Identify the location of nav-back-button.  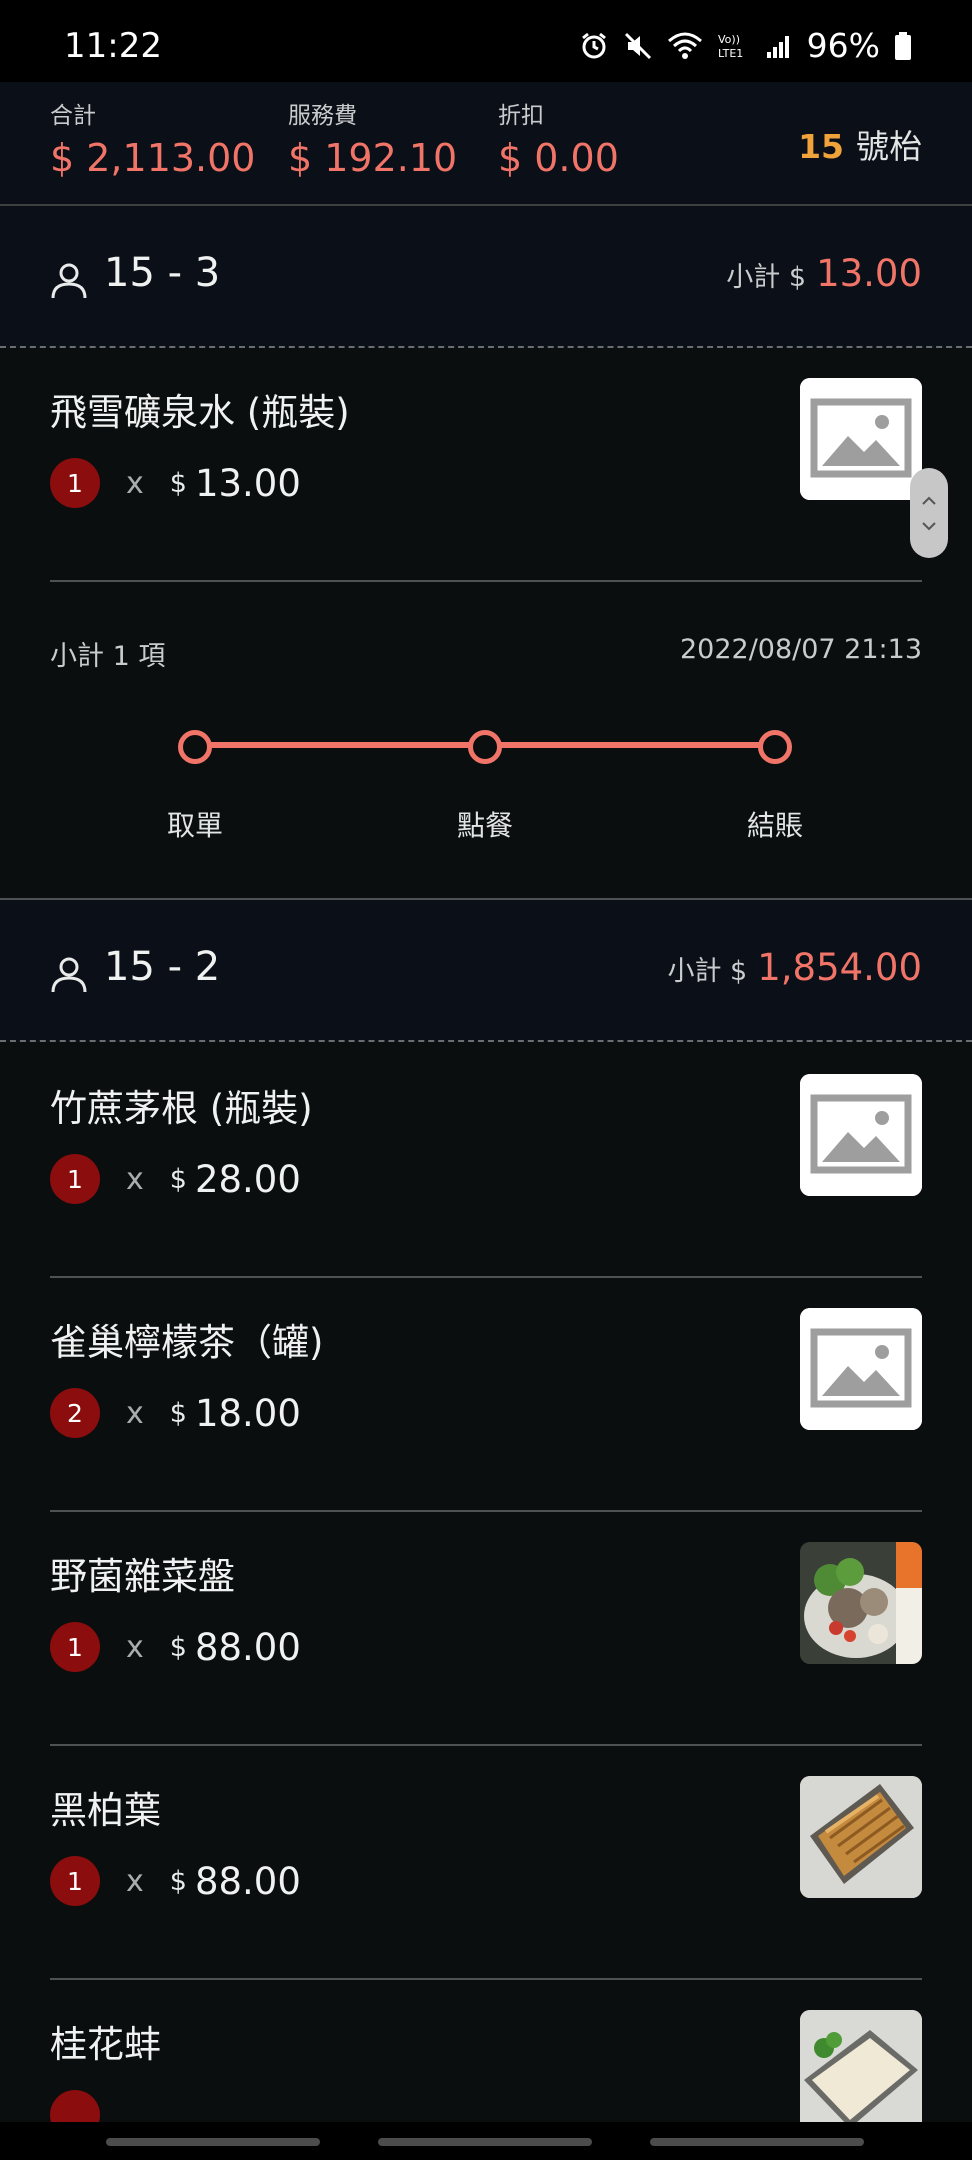
(757, 2142).